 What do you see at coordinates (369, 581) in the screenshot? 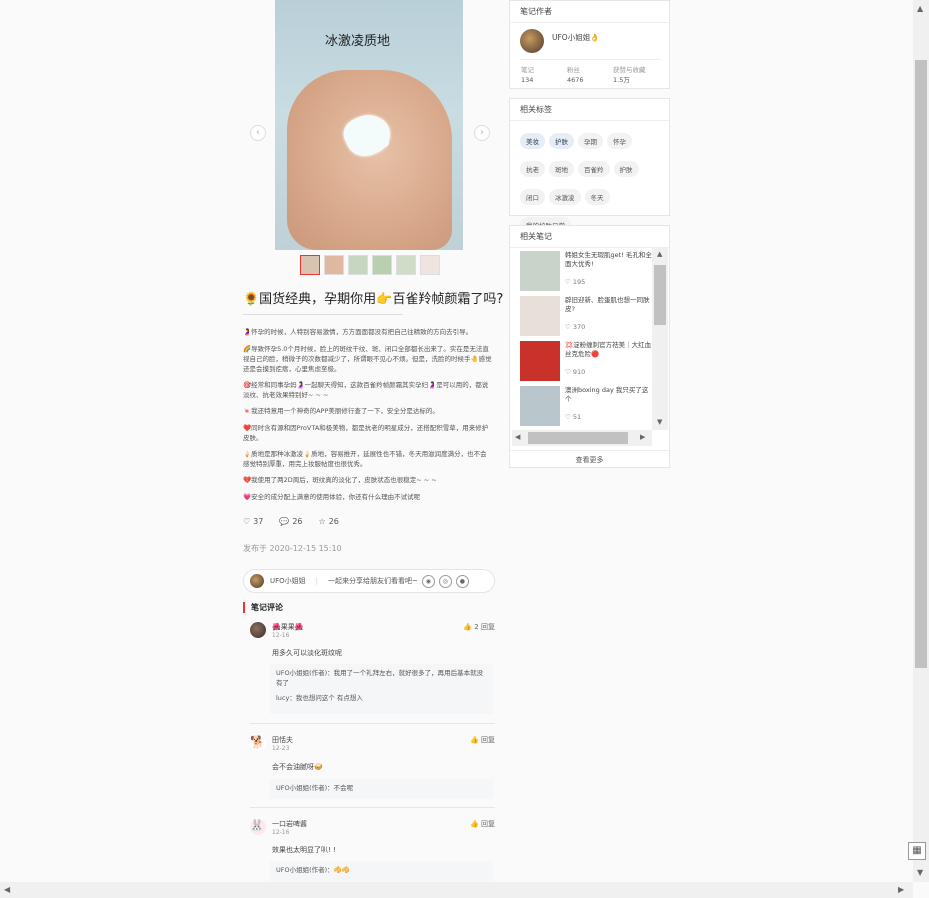
I see `share-bar: UFO小姐姐 | 一起来分享给朋友们看看吧~ ◉ ◎ ●` at bounding box center [369, 581].